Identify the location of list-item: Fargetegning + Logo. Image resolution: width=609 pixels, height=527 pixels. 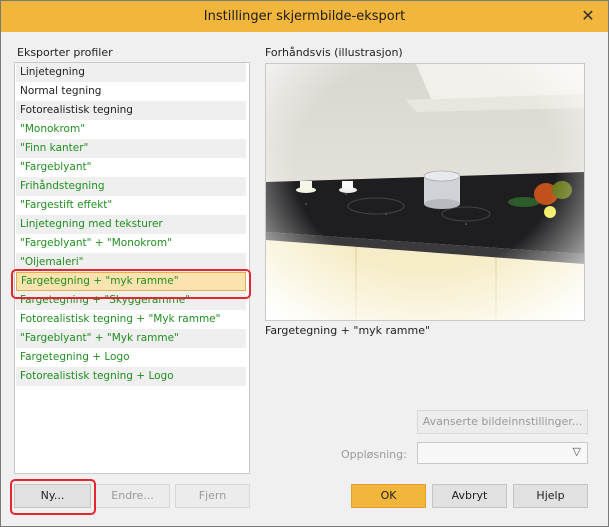
(131, 357).